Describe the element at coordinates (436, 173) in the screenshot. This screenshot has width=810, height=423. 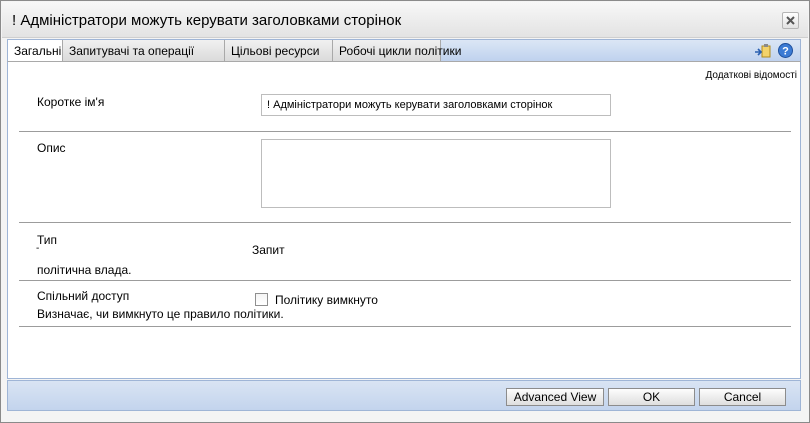
I see `description-field` at that location.